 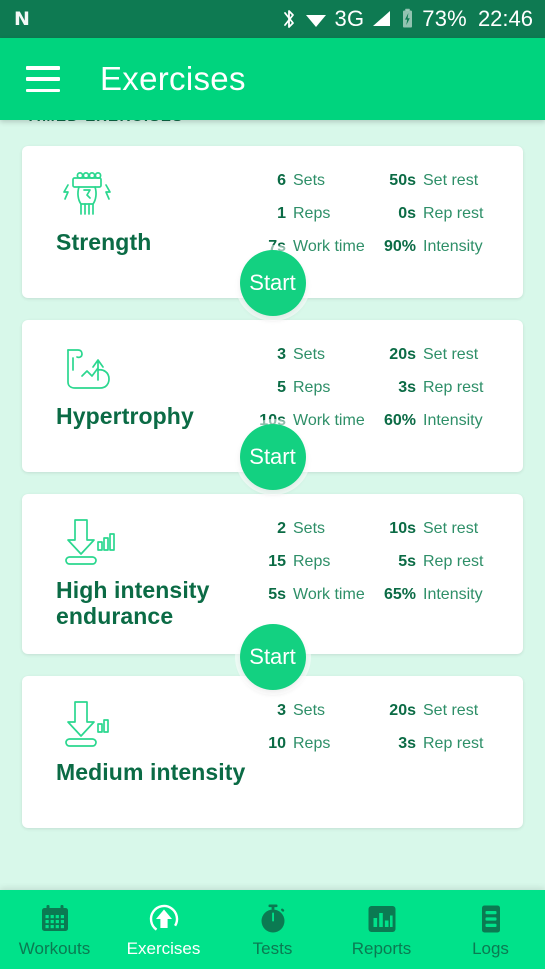 I want to click on bottom-navigation: Workouts Exercises Tests Reports Logs, so click(x=272, y=929).